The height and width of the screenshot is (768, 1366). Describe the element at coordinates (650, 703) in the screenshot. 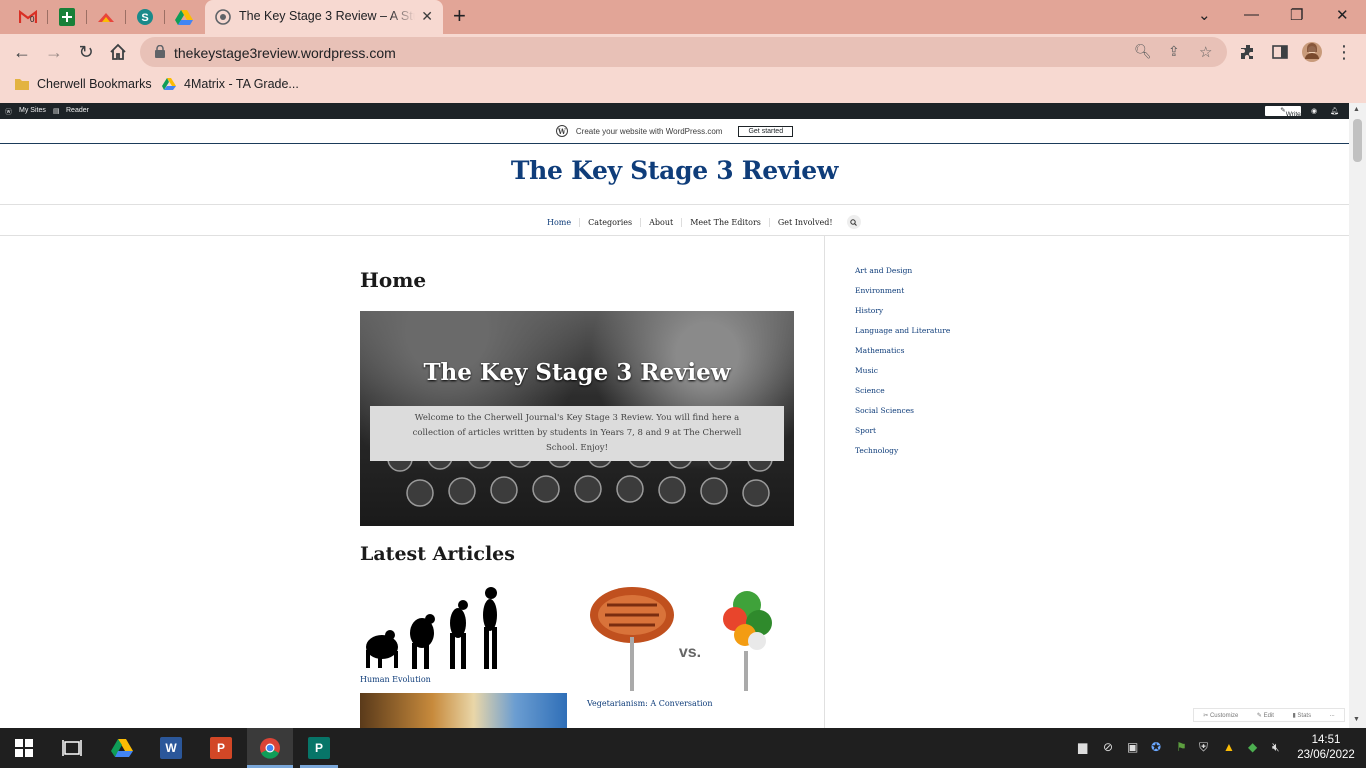

I see `article-link-vegetarianism: Vegetarianism: A Conversation` at that location.